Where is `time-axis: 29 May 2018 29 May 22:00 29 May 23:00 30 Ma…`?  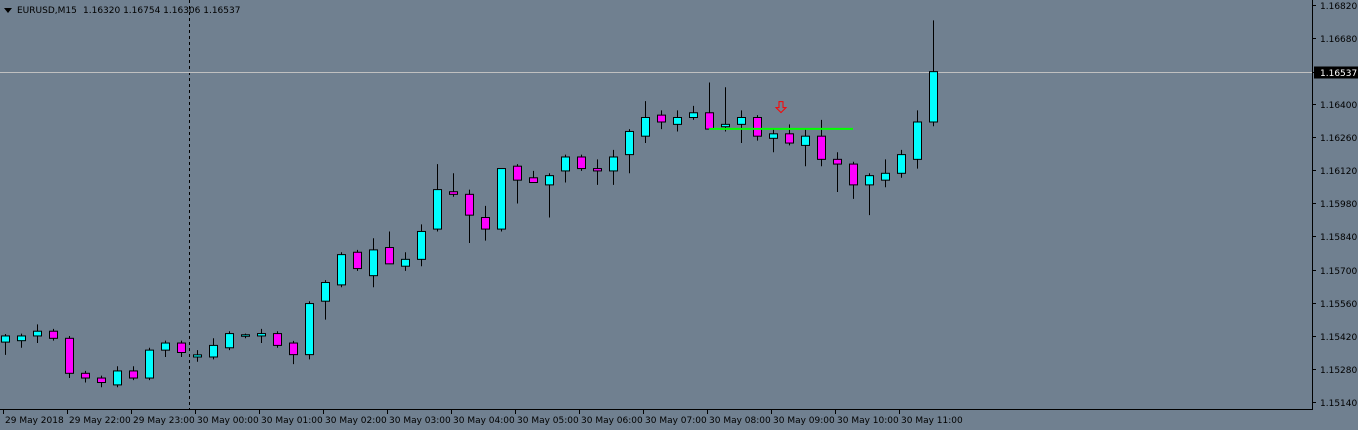
time-axis: 29 May 2018 29 May 22:00 29 May 23:00 30 Ma… is located at coordinates (483, 417).